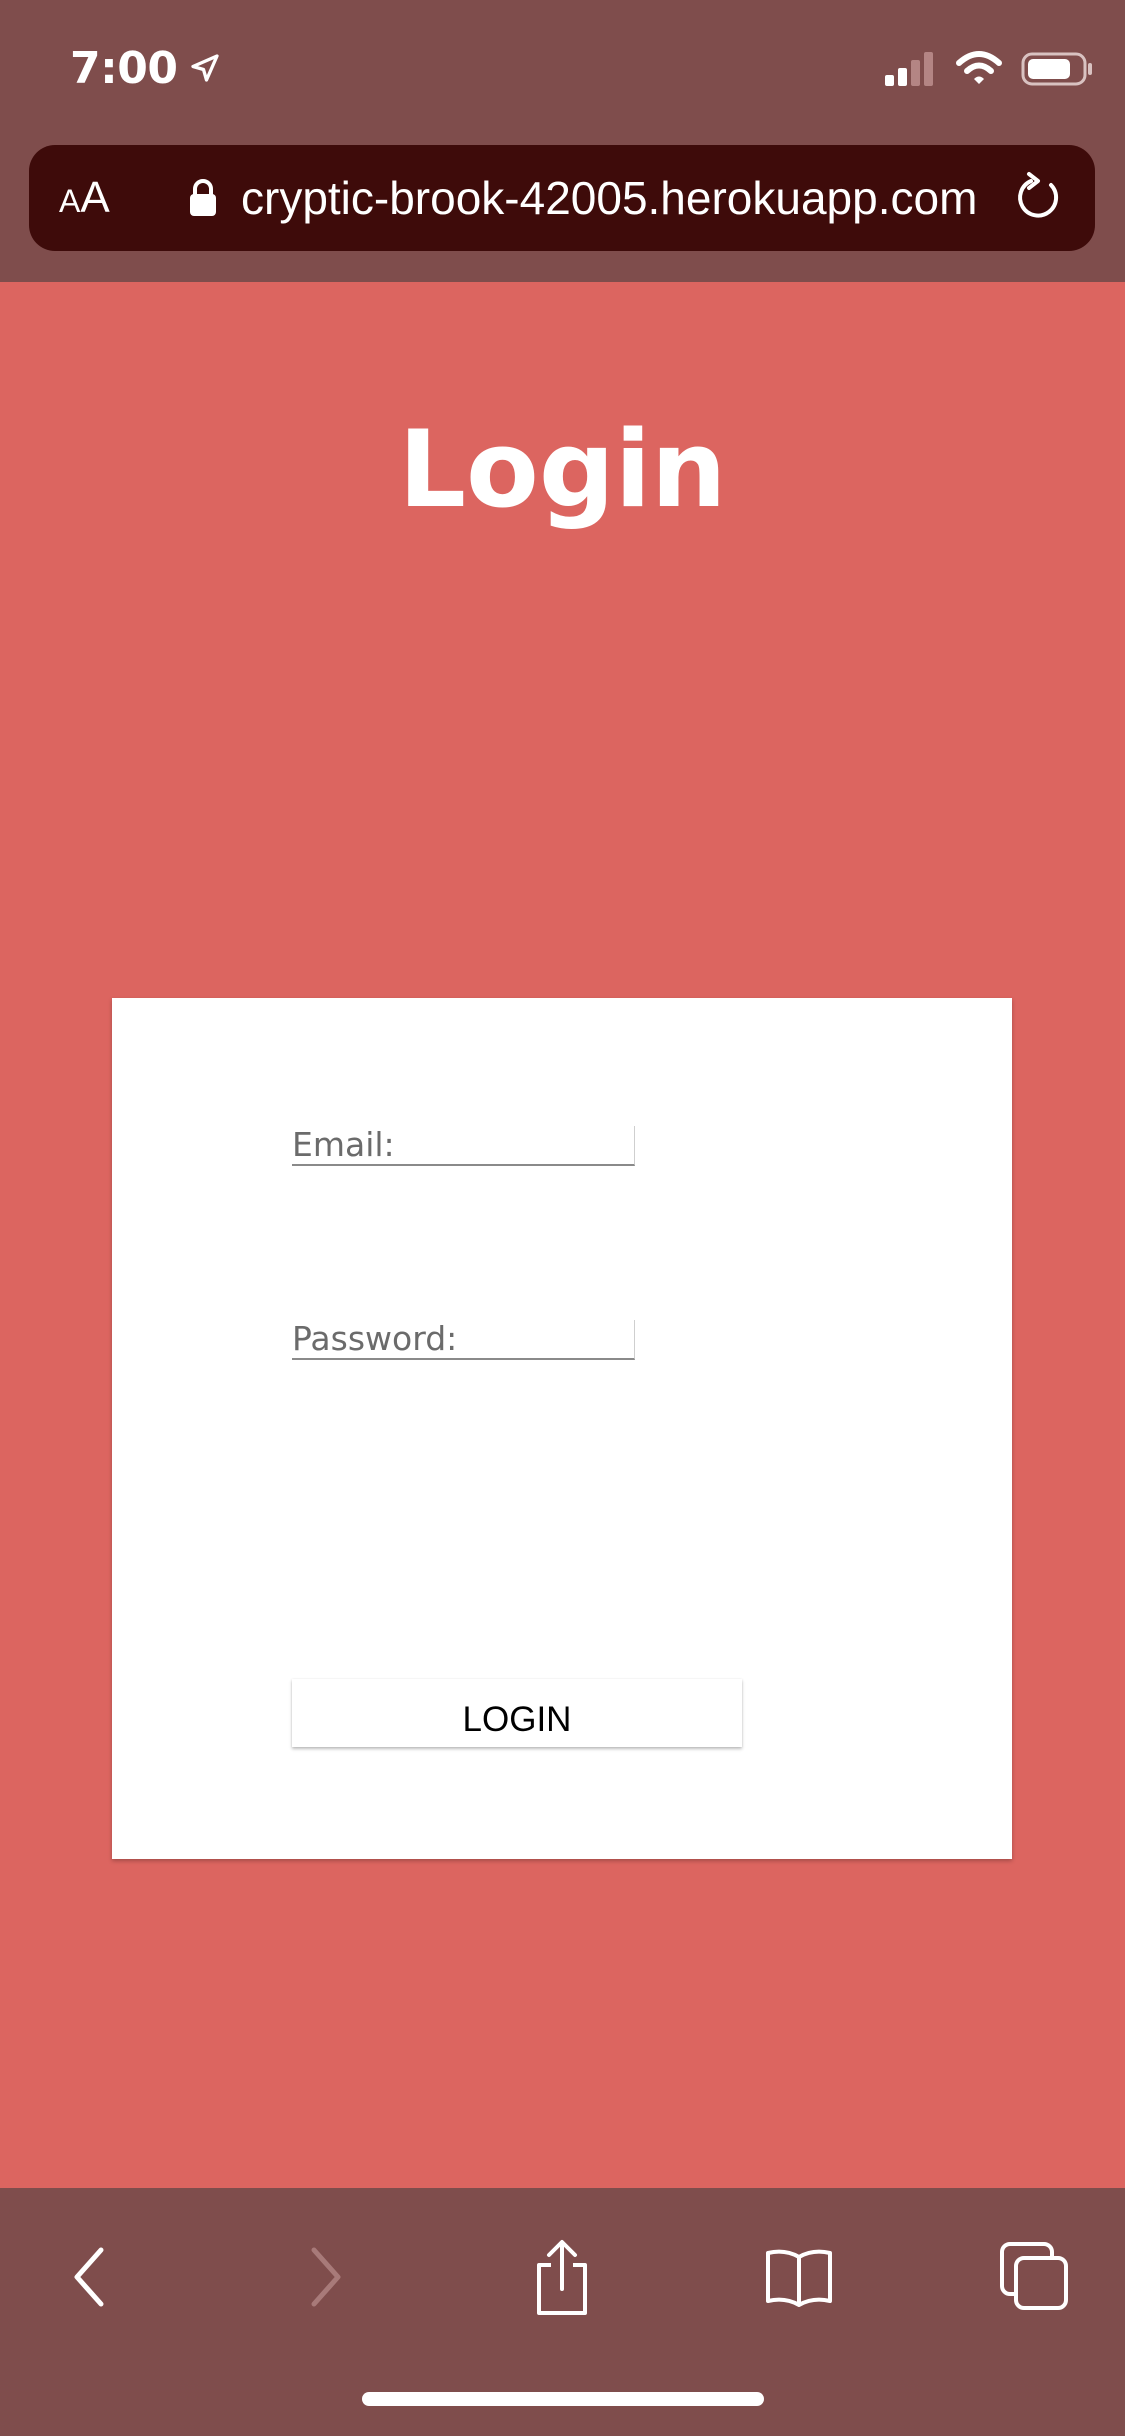 The height and width of the screenshot is (2436, 1125). Describe the element at coordinates (909, 69) in the screenshot. I see `cellular-signal-icon` at that location.